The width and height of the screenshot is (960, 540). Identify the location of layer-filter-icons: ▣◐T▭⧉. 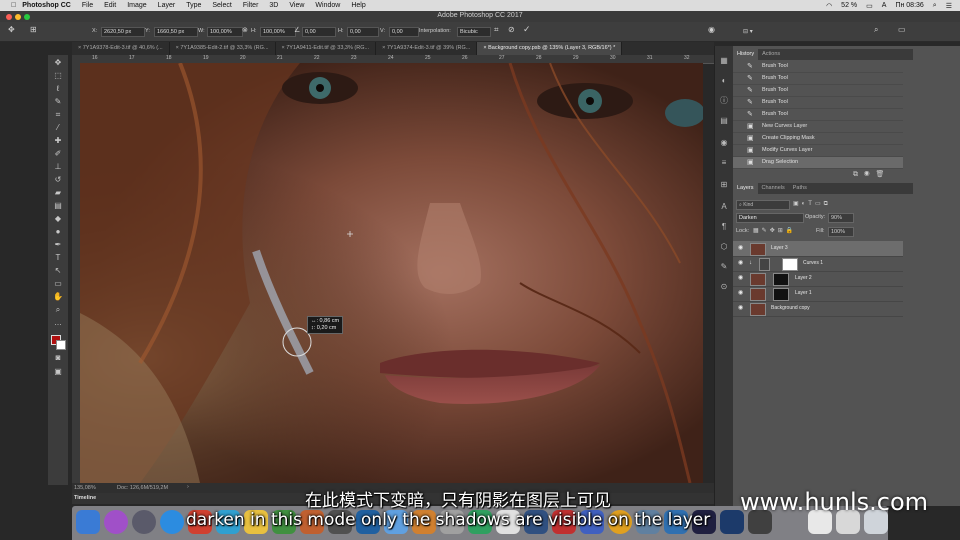
(812, 204).